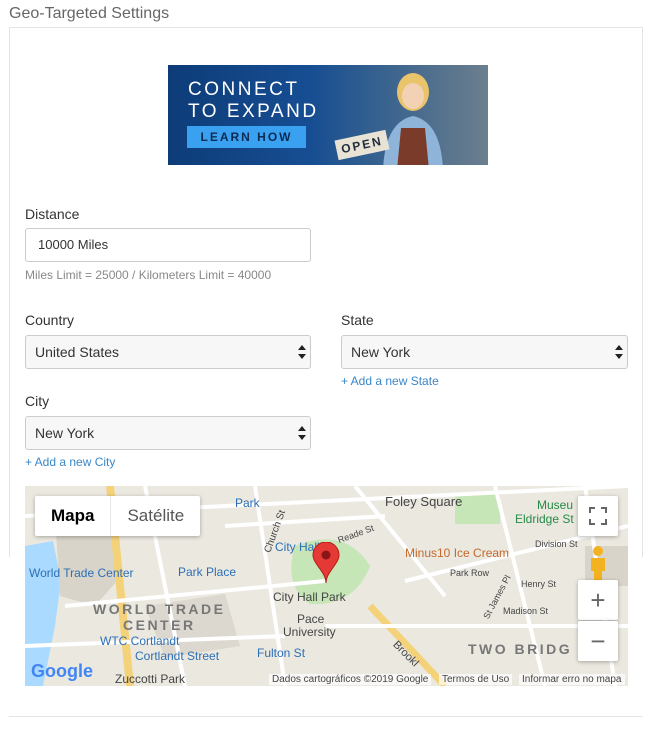  What do you see at coordinates (140, 641) in the screenshot?
I see `map-label-wtc-cortlandt: WTC Cortlandt` at bounding box center [140, 641].